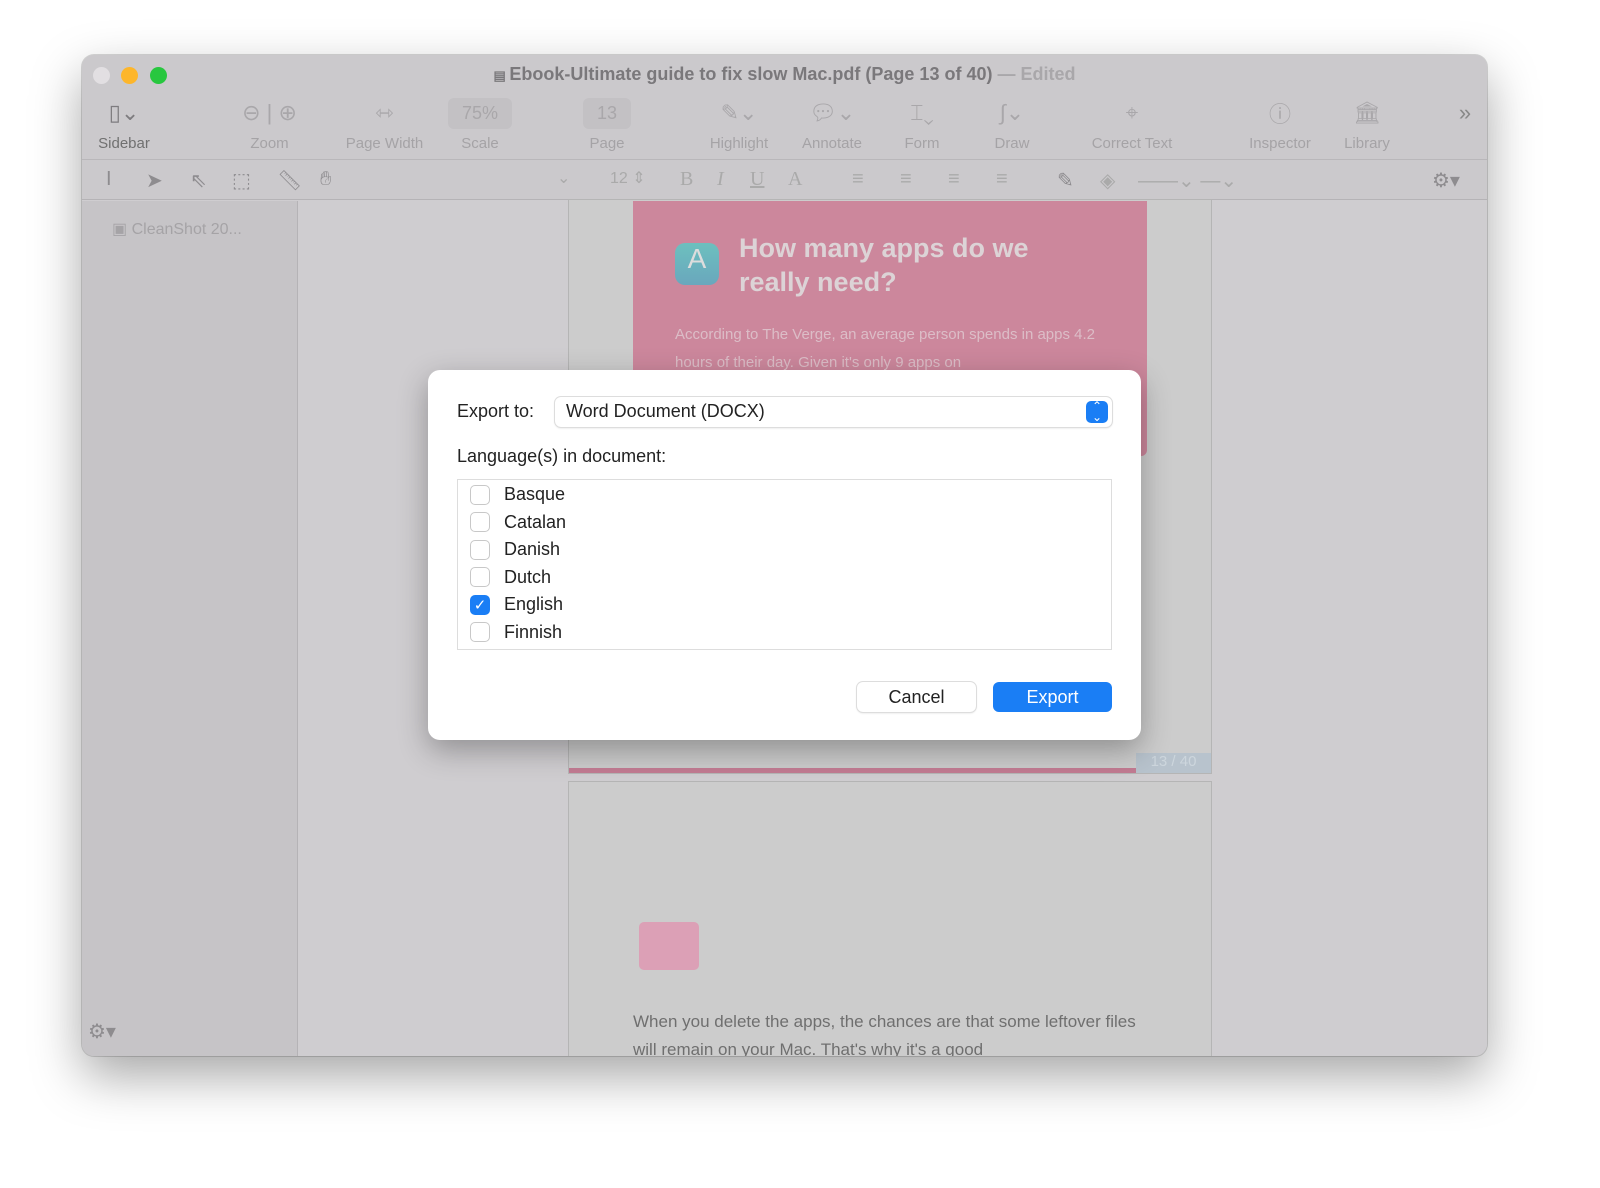 This screenshot has height=1188, width=1600. I want to click on align-right-icon: ≡, so click(954, 179).